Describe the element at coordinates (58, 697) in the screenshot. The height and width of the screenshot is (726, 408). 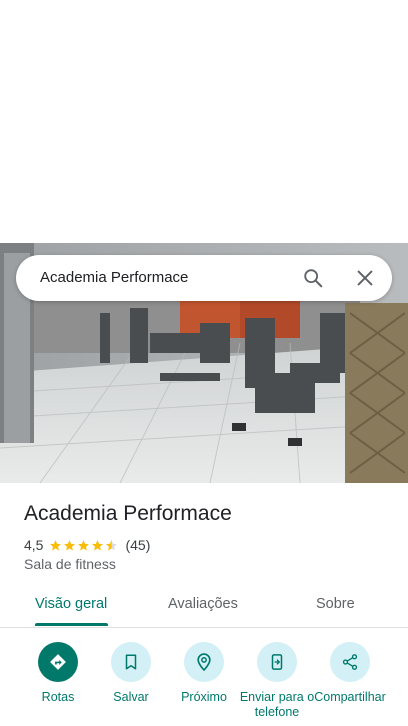
I see `directions-label: Rotas` at that location.